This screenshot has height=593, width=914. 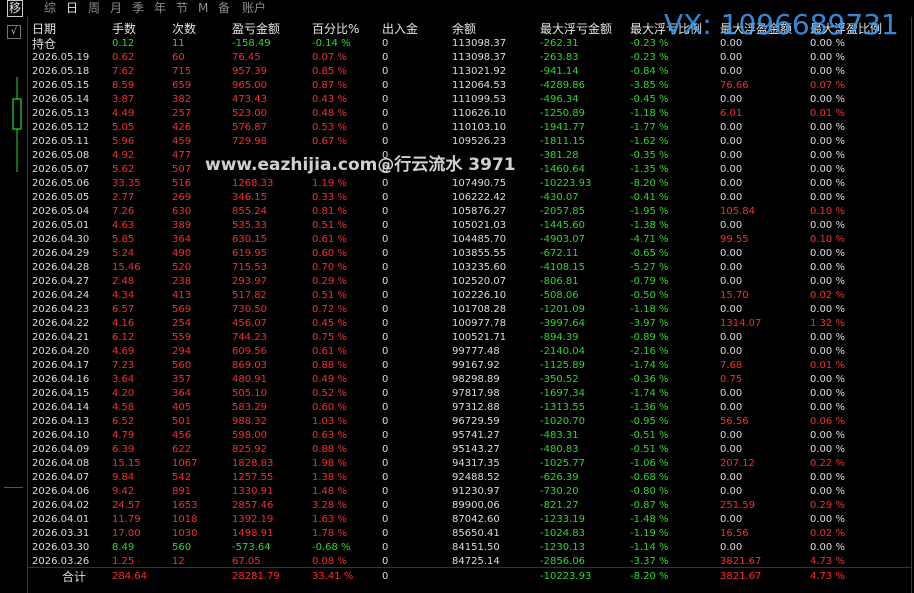 I want to click on cell-pnl: 1392.19, so click(x=253, y=519).